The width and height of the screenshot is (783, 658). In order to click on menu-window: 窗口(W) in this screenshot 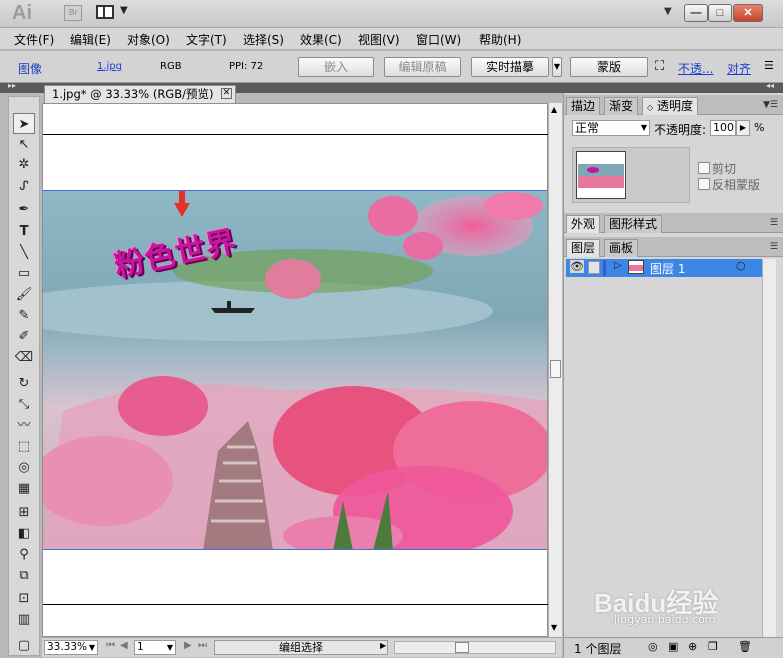, I will do `click(438, 39)`.